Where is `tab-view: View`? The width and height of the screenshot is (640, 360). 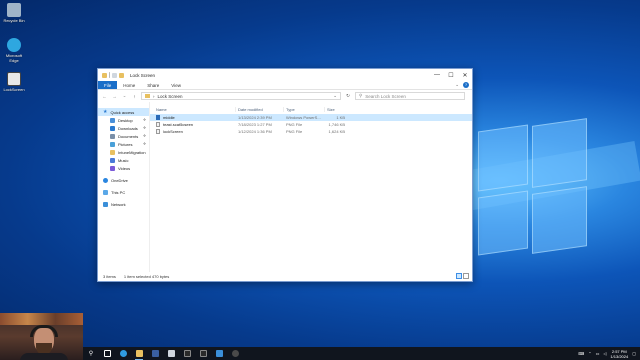 tab-view: View is located at coordinates (176, 85).